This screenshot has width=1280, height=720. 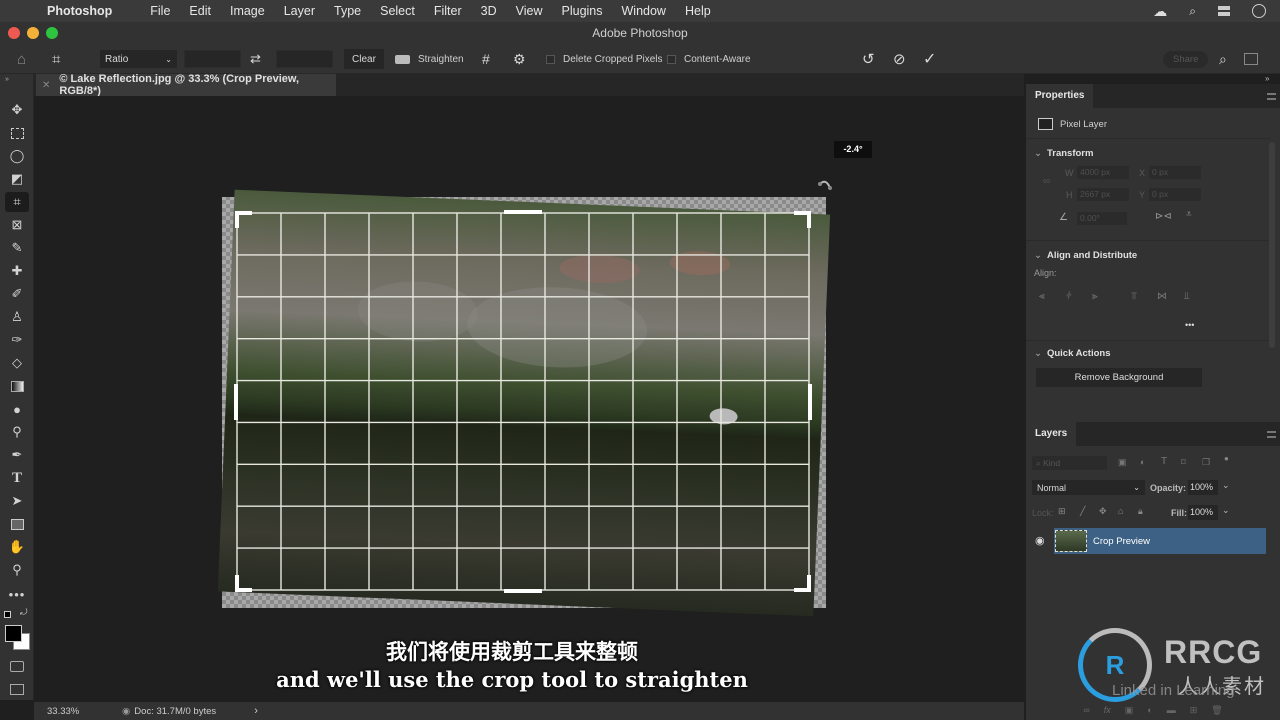 What do you see at coordinates (17, 248) in the screenshot?
I see `eyedropper-tool-icon: ✎` at bounding box center [17, 248].